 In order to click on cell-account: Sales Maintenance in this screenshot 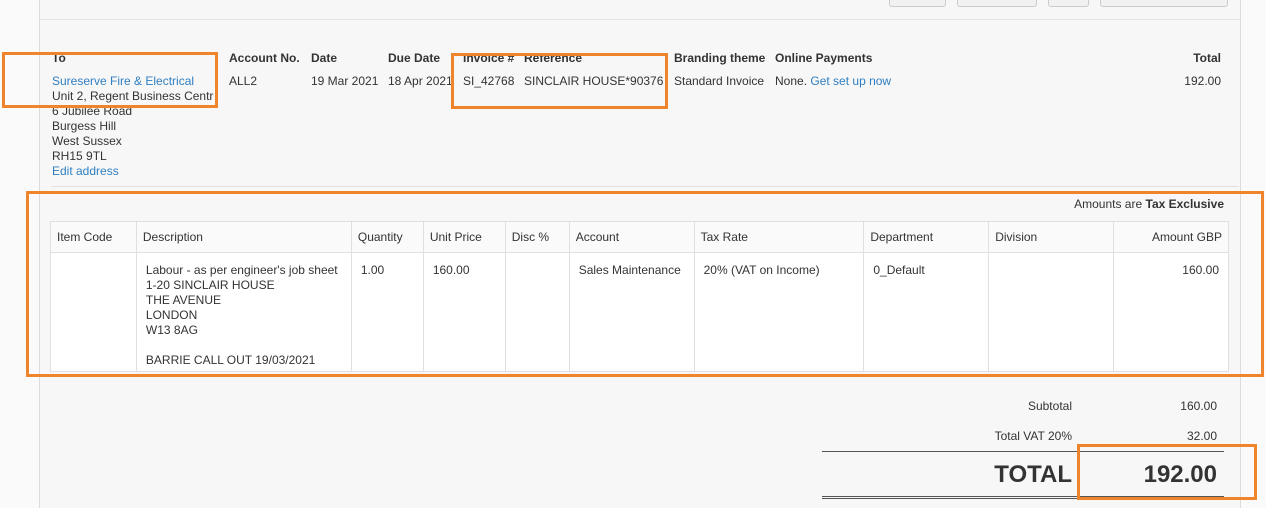, I will do `click(631, 312)`.